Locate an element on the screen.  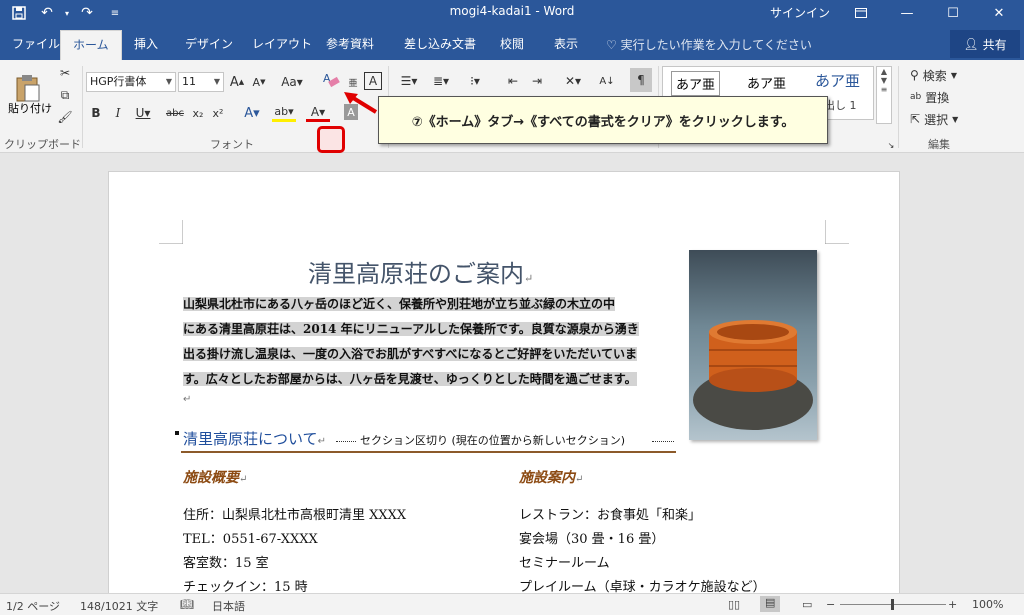
style-heading-1: あア亜 is located at coordinates (837, 80).